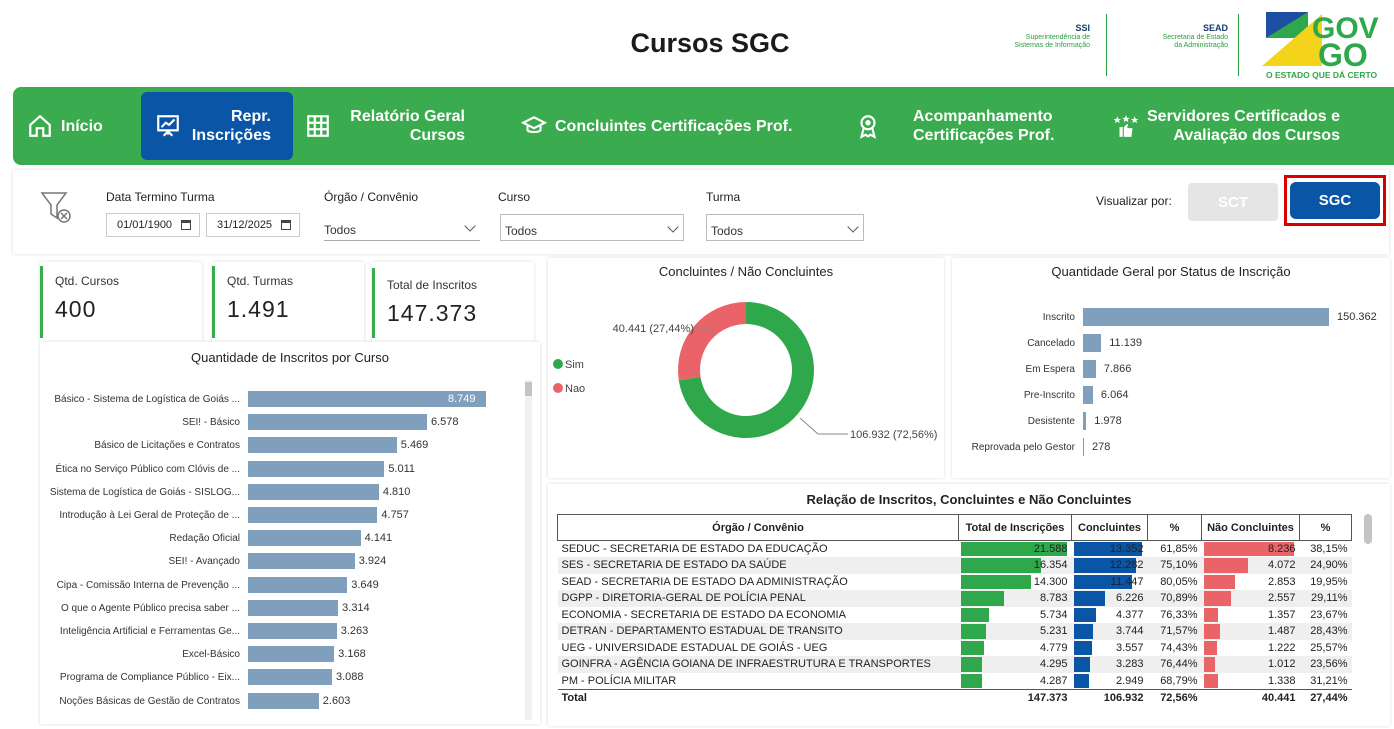 This screenshot has height=729, width=1394. I want to click on courses-chart-title: Quantidade de Inscritos por Curso, so click(290, 357).